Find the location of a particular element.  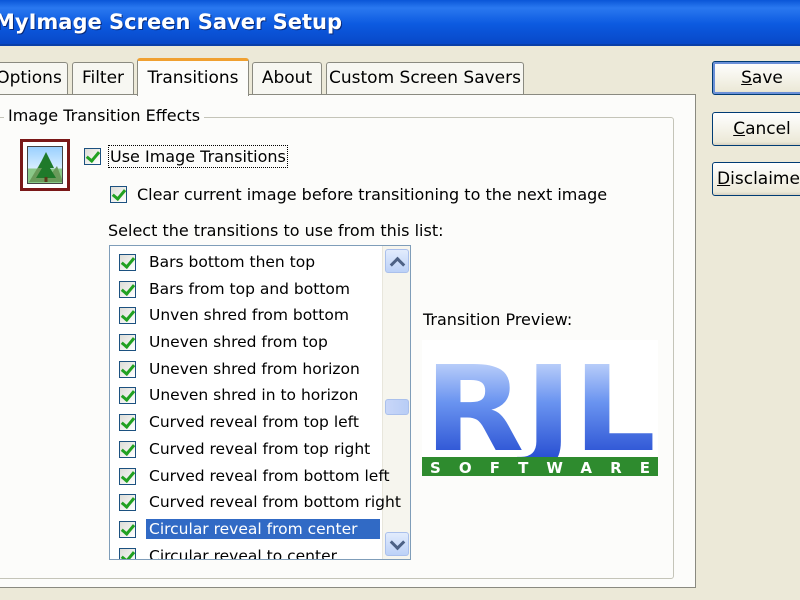

scroll-down-arrow-icon is located at coordinates (397, 544).